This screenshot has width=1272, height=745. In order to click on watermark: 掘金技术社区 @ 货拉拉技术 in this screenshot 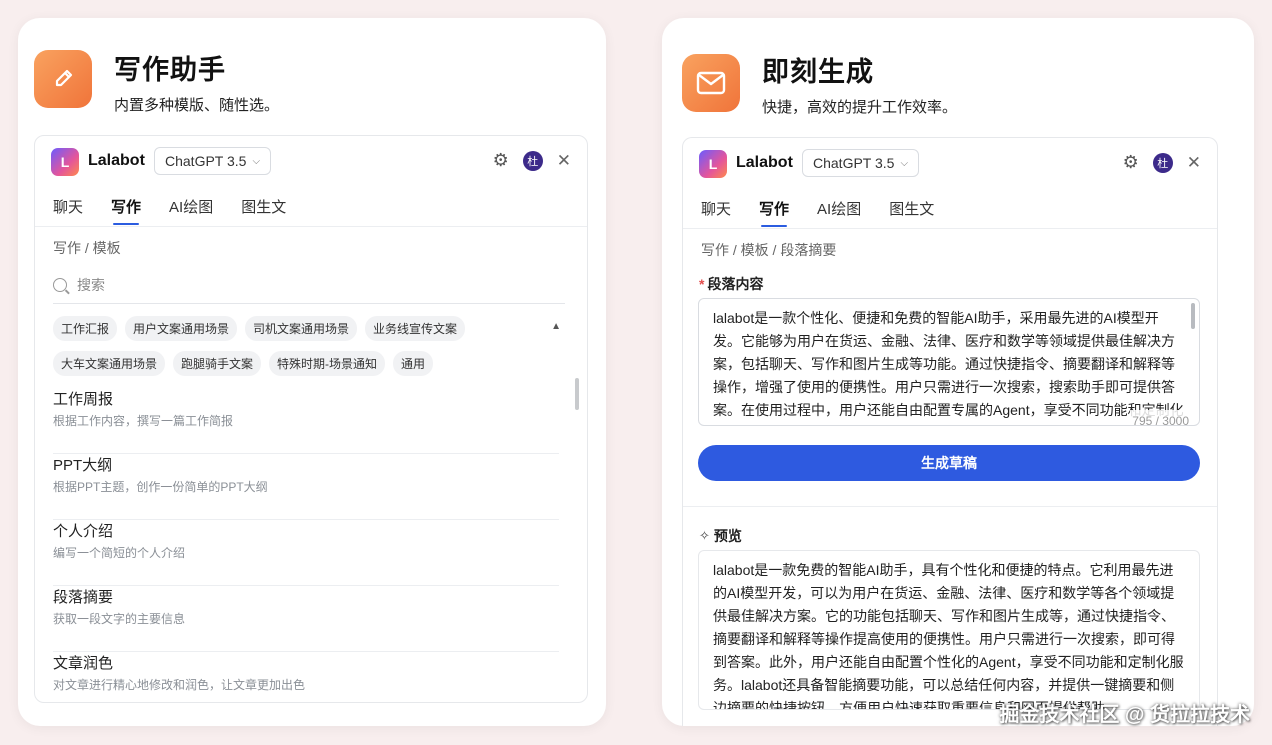, I will do `click(1124, 715)`.